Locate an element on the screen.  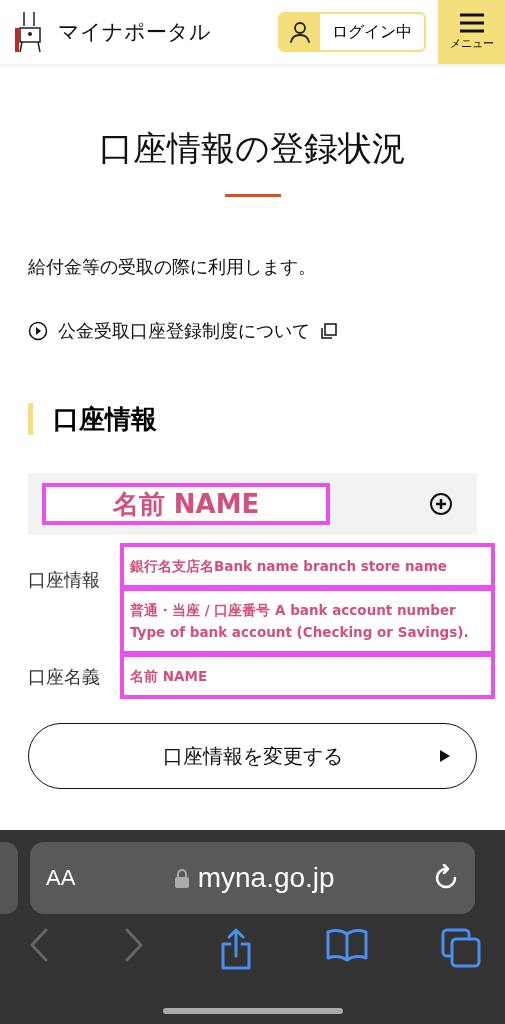
triangle-icon is located at coordinates (445, 756).